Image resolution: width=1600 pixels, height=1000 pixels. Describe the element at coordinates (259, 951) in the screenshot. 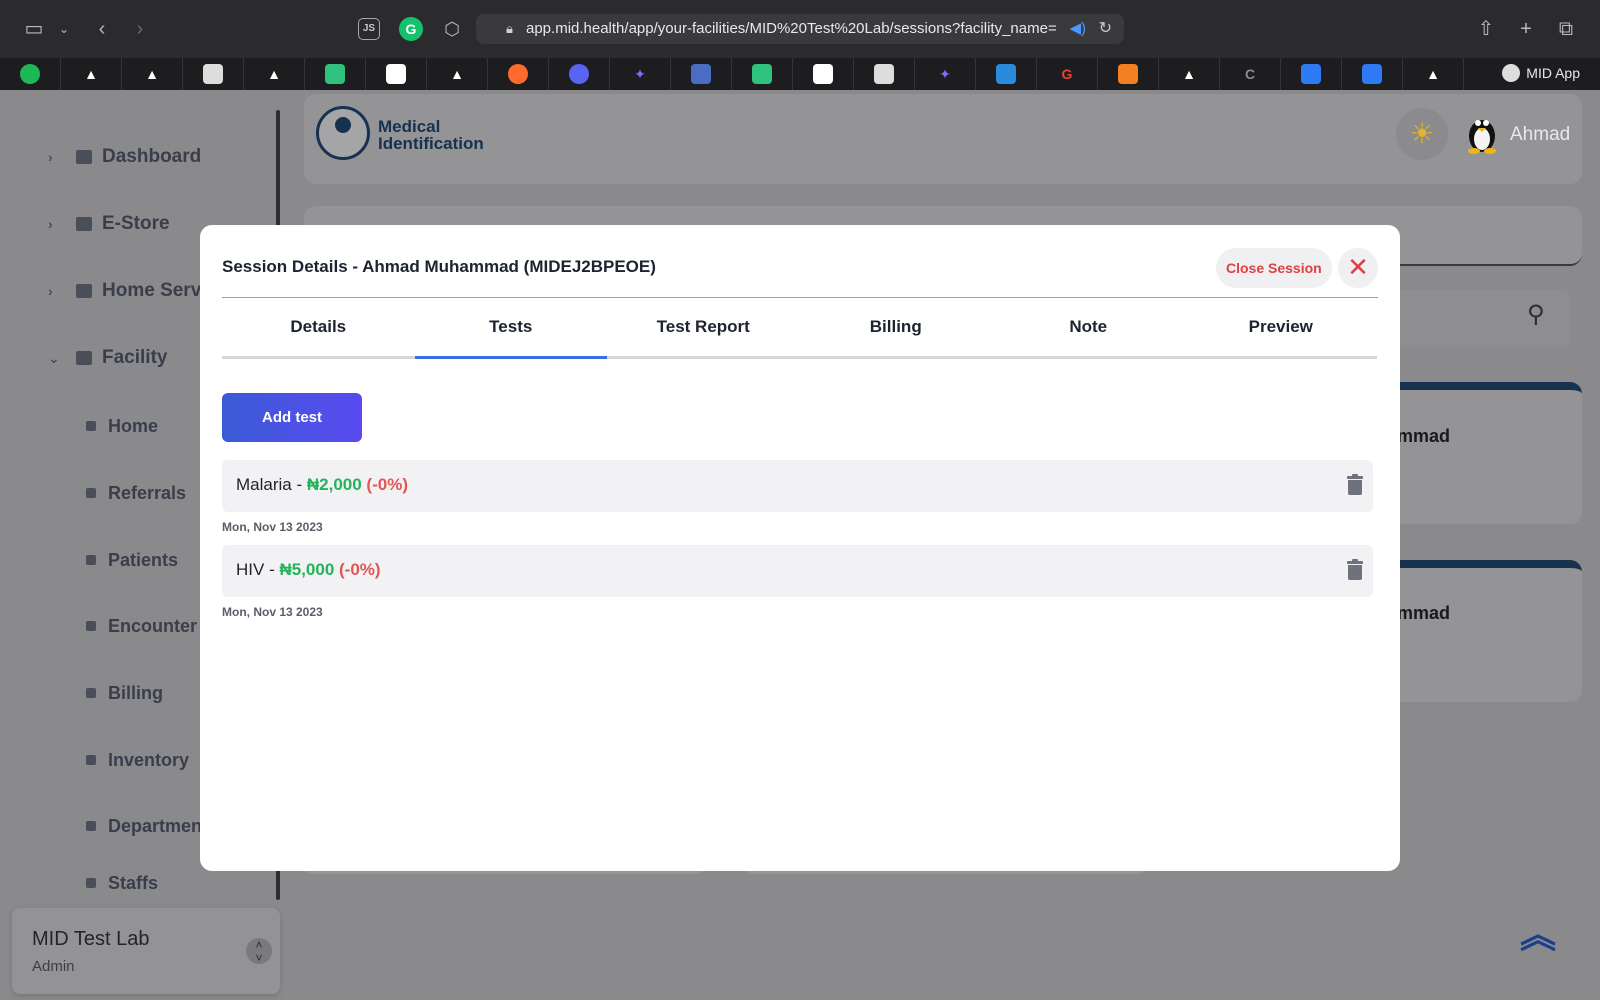

I see `chevron-up-down-icon: ˄ ˅` at that location.